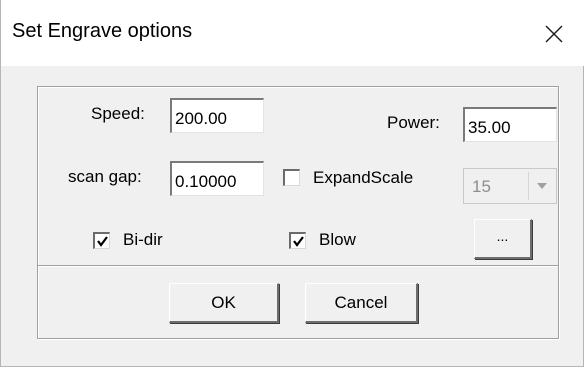 Image resolution: width=584 pixels, height=367 pixels. I want to click on bidir-label: Bi-dir, so click(143, 239).